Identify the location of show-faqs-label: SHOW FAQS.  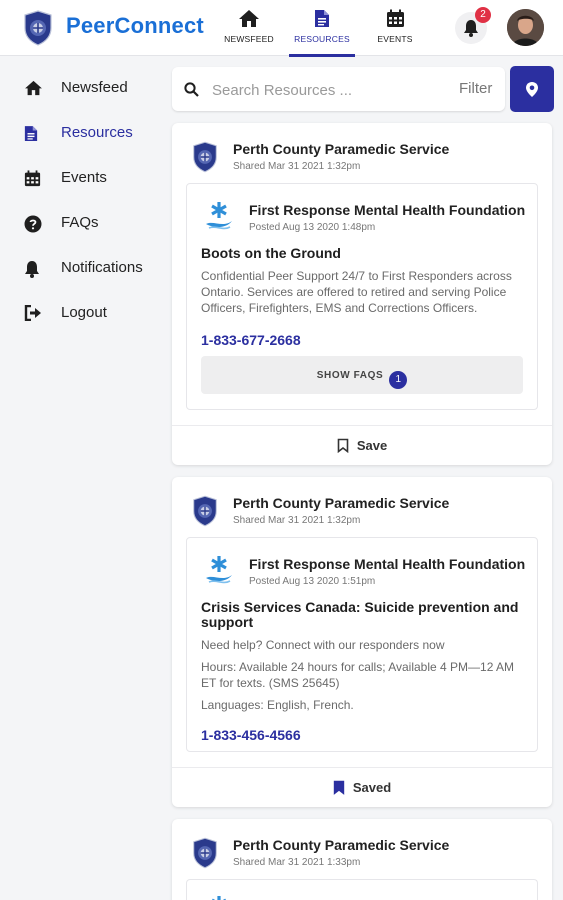
(350, 375).